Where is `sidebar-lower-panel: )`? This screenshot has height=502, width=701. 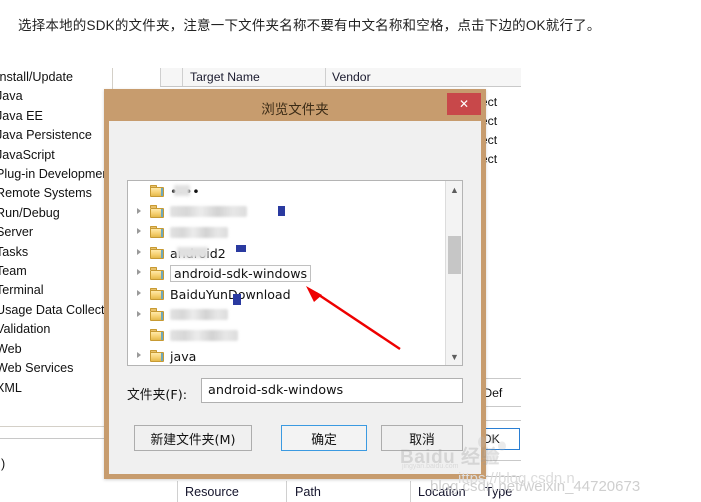
sidebar-lower-panel: ) is located at coordinates (56, 470).